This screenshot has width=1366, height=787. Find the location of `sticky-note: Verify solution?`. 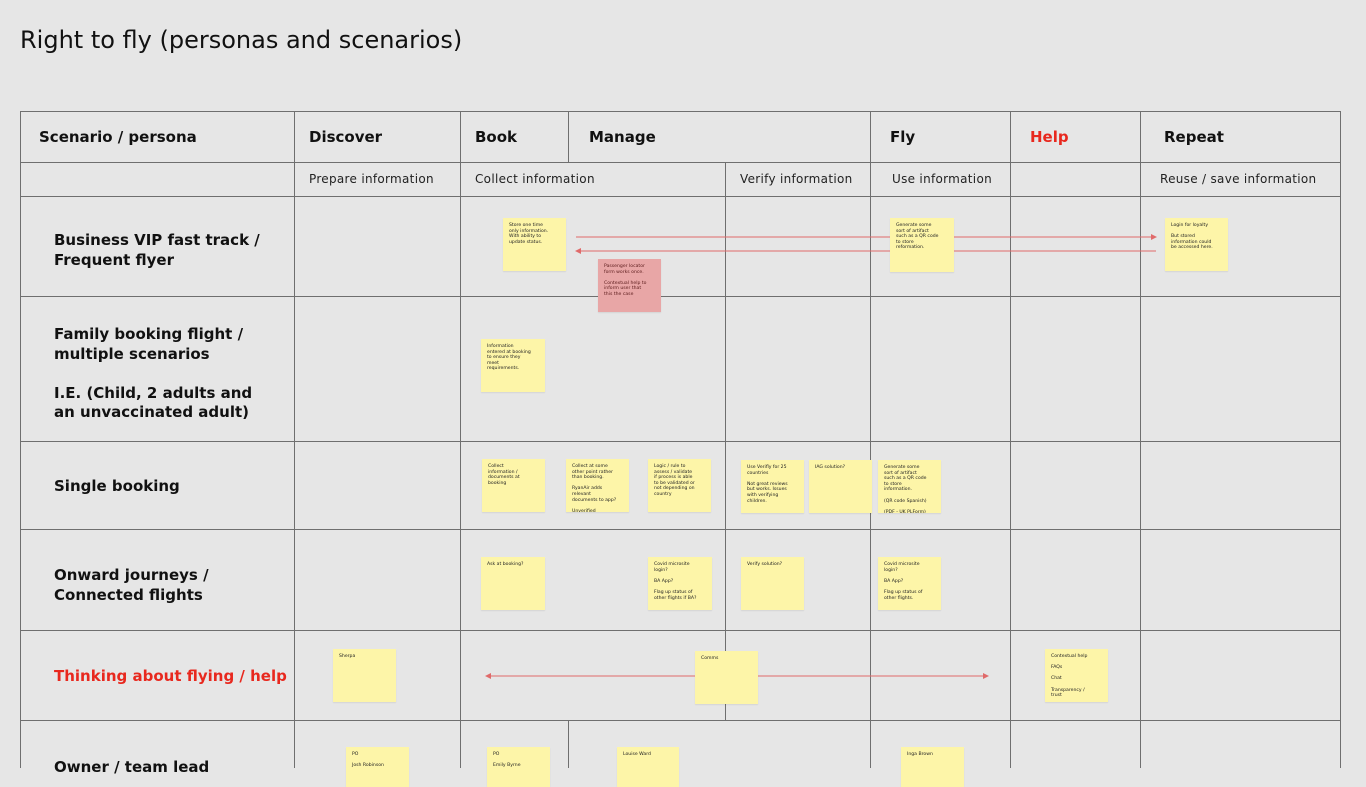

sticky-note: Verify solution? is located at coordinates (772, 583).